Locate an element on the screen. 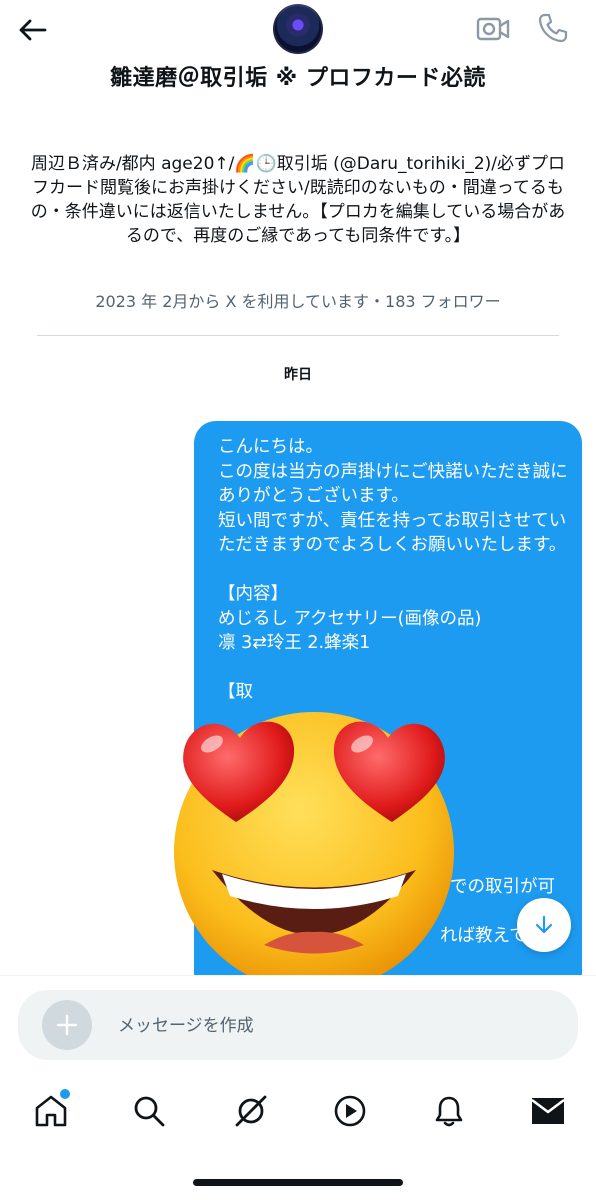 Image resolution: width=596 pixels, height=1200 pixels. play-icon is located at coordinates (350, 1111).